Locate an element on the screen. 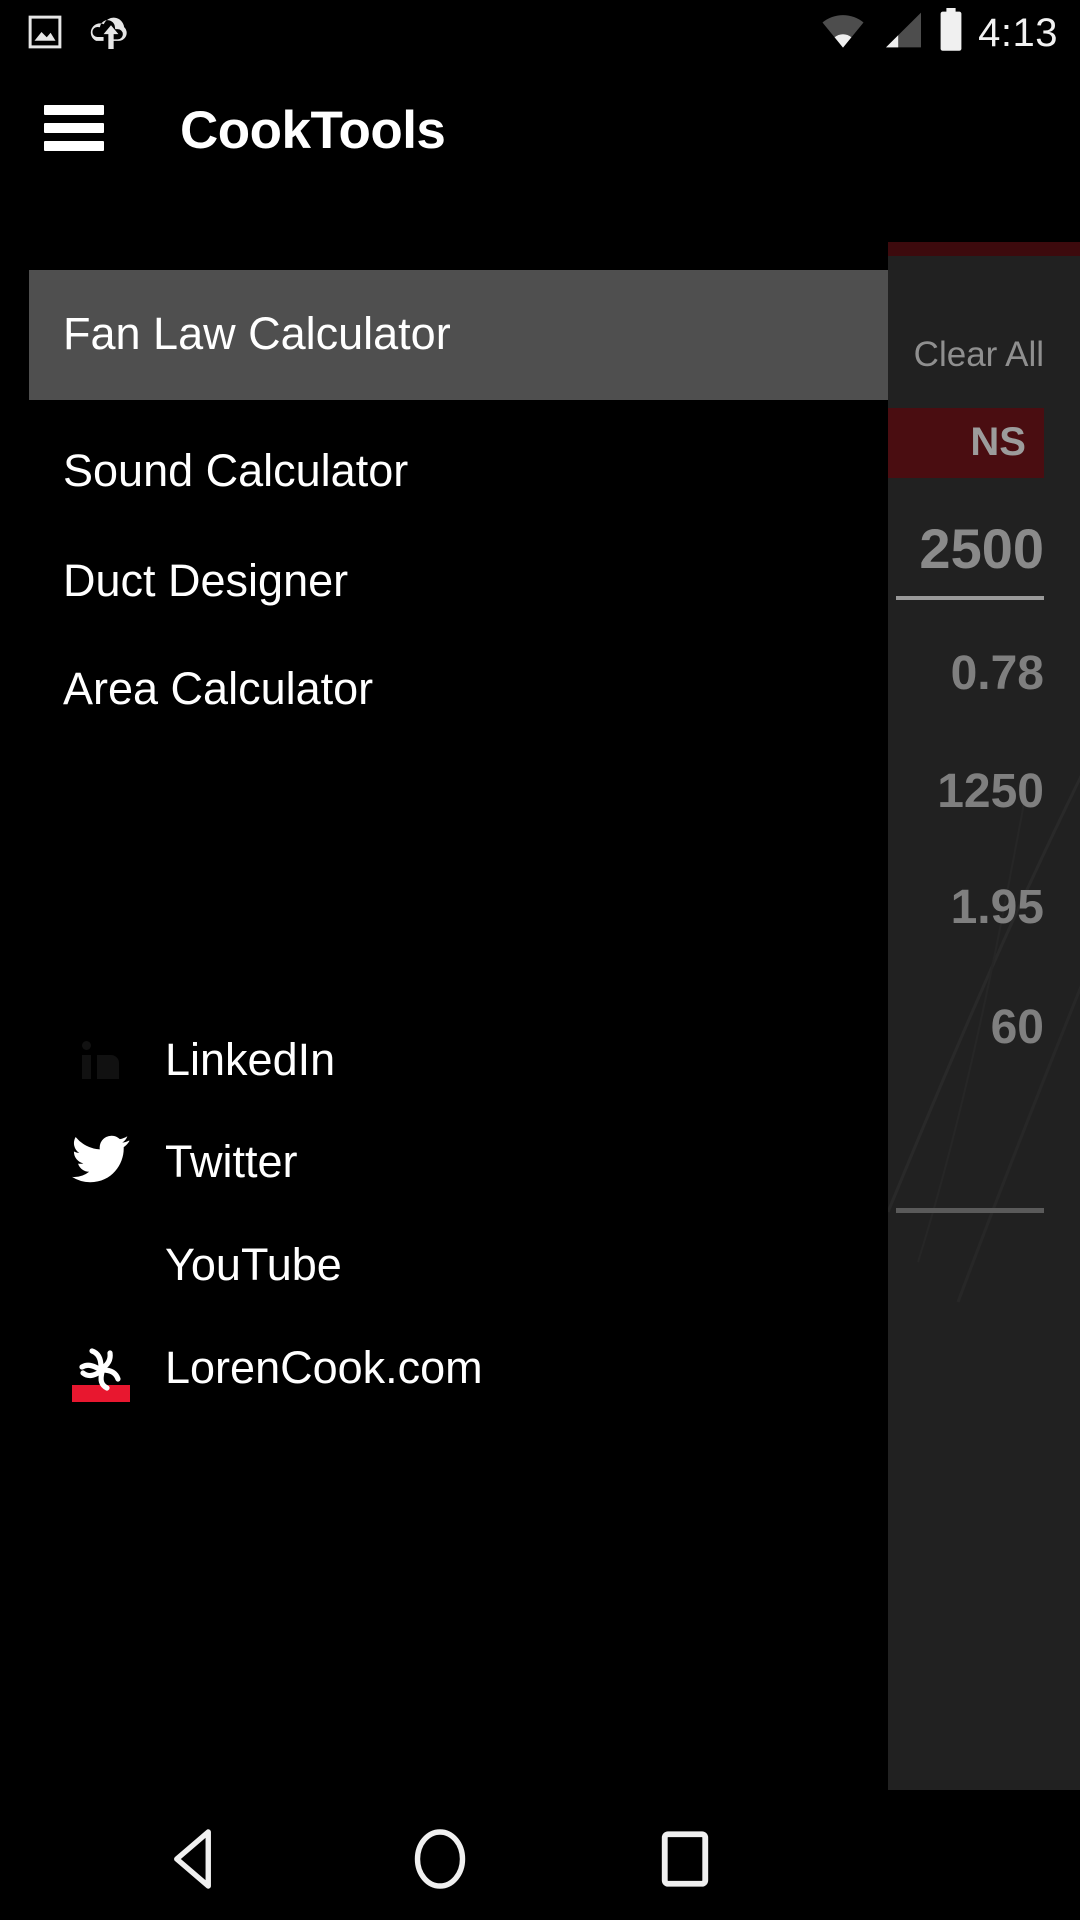 This screenshot has width=1080, height=1920. clear-all-button: Clear All is located at coordinates (979, 355).